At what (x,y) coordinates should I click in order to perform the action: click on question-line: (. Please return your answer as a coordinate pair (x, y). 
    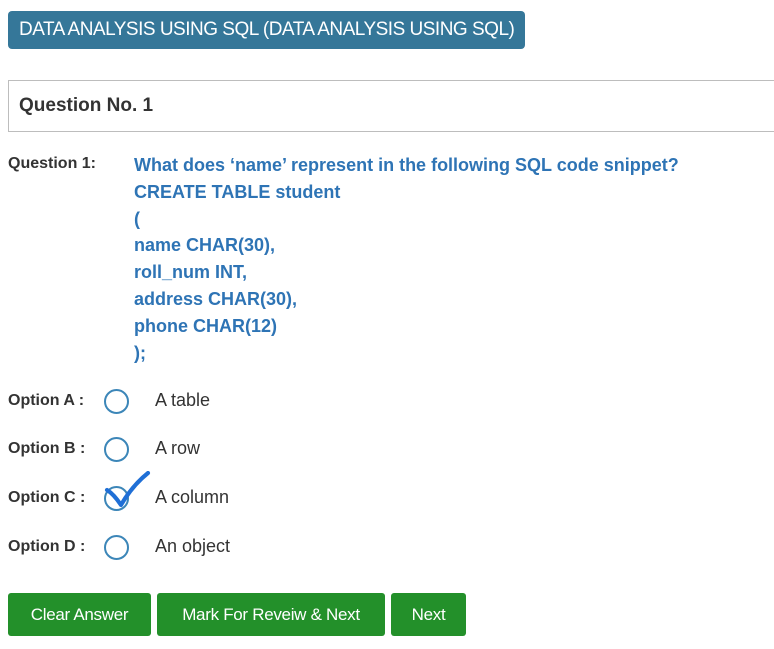
    Looking at the image, I should click on (137, 218).